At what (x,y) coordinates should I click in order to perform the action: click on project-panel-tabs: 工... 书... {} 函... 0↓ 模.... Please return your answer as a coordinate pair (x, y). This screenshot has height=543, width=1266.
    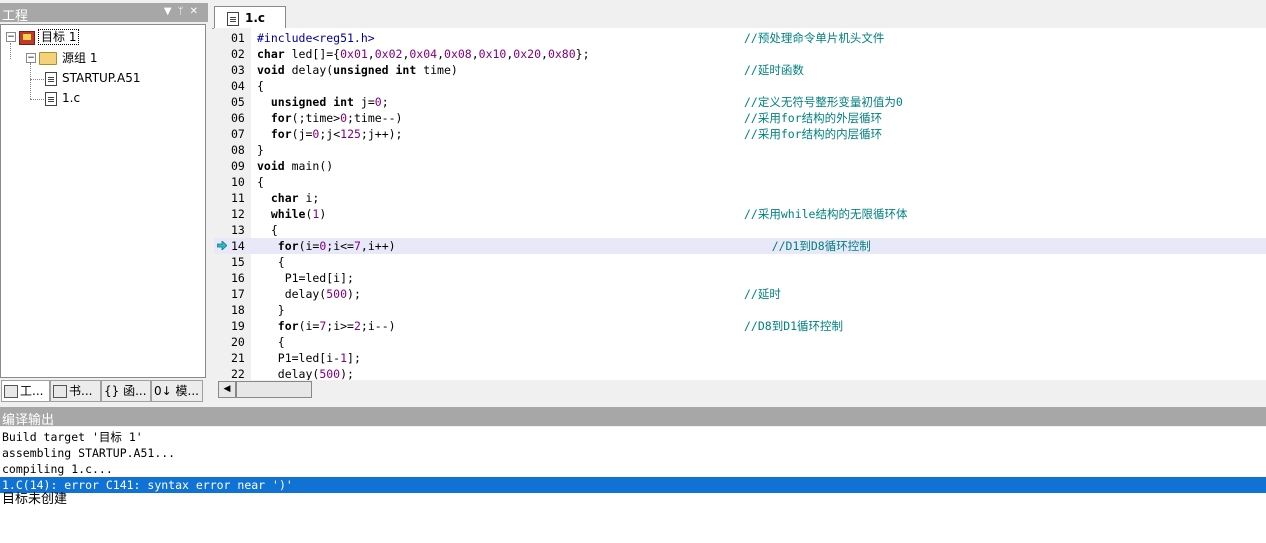
    Looking at the image, I should click on (103, 390).